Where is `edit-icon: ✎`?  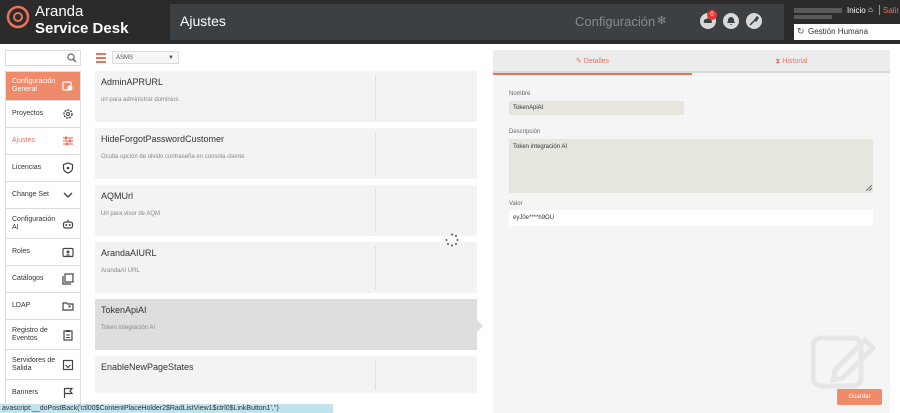
edit-icon: ✎ is located at coordinates (578, 61).